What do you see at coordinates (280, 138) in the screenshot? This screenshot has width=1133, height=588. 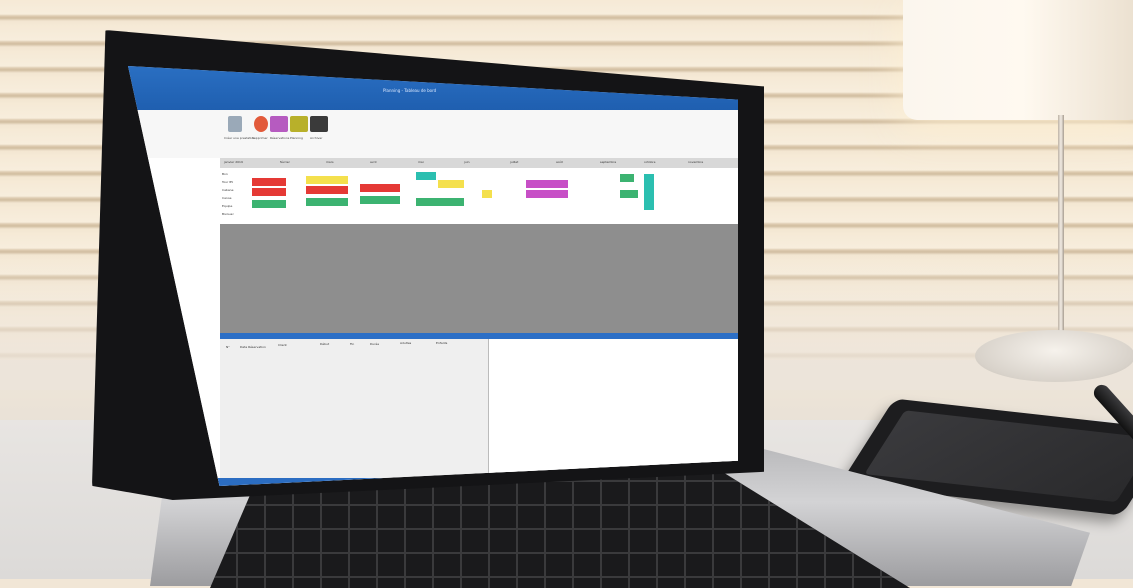 I see `ribbon-label-reservations: Réservations` at bounding box center [280, 138].